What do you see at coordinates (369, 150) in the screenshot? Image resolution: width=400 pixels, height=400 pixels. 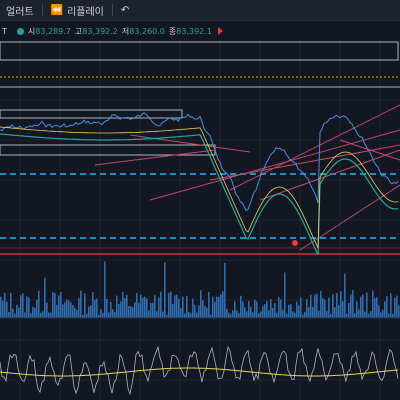 I see `trend-line` at bounding box center [369, 150].